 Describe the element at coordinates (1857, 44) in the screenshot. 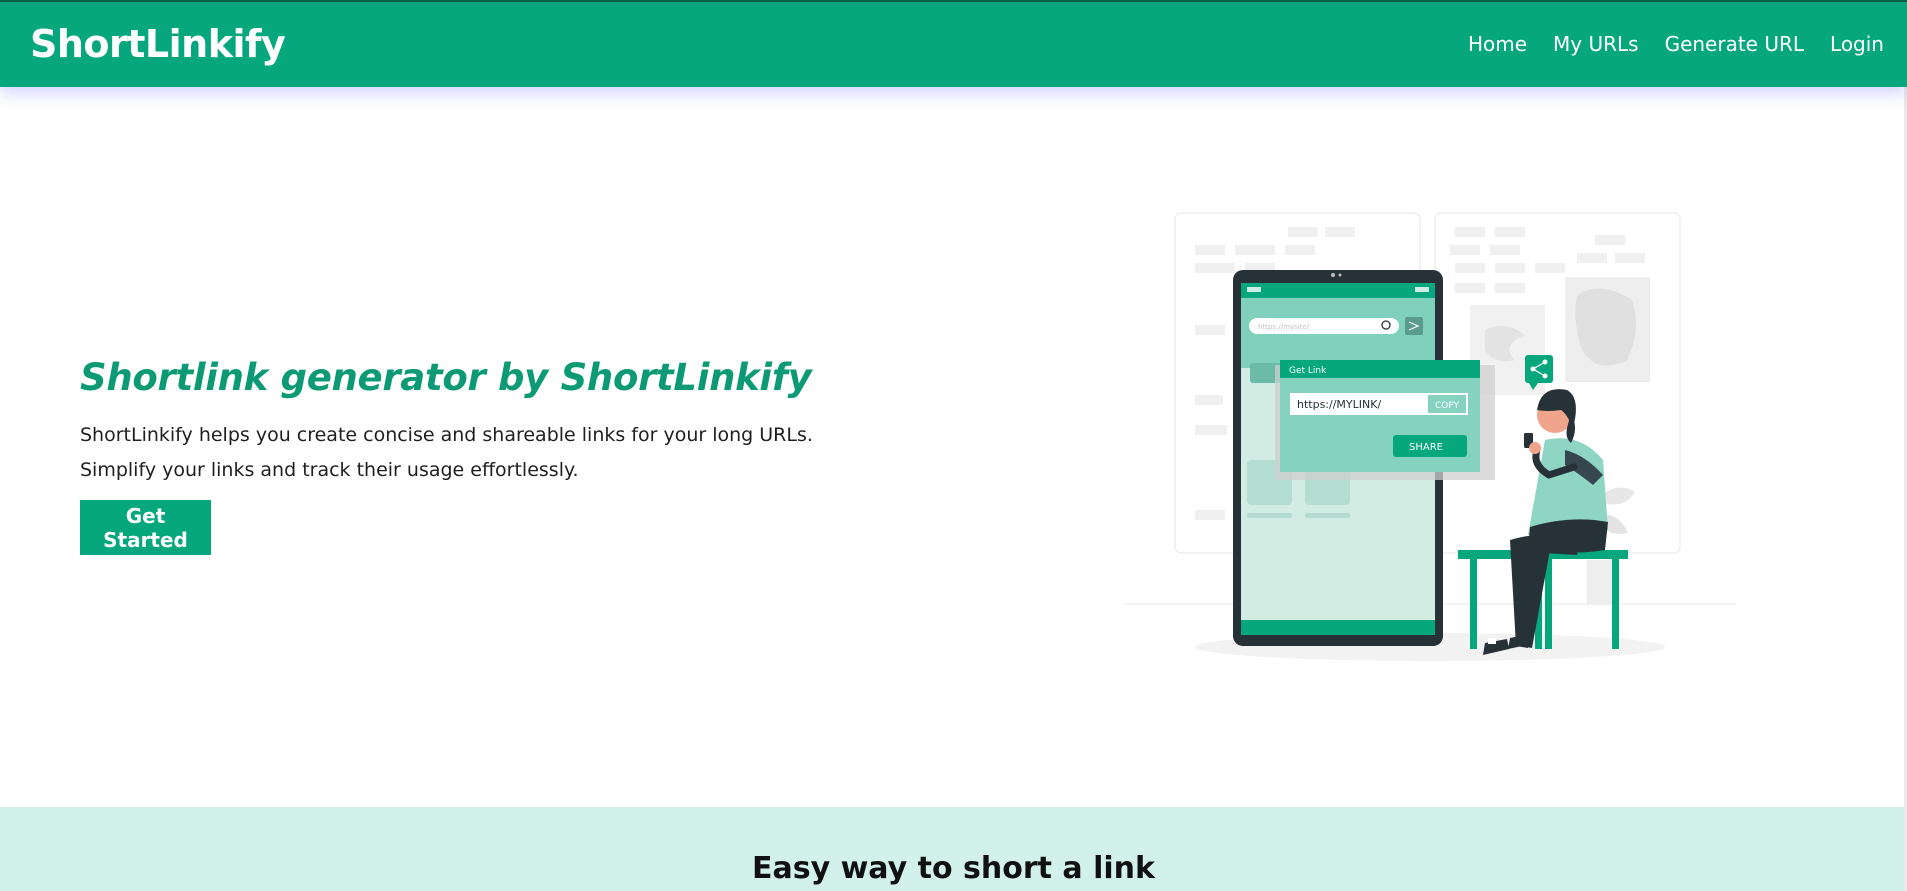

I see `nav-link-login: Login` at that location.